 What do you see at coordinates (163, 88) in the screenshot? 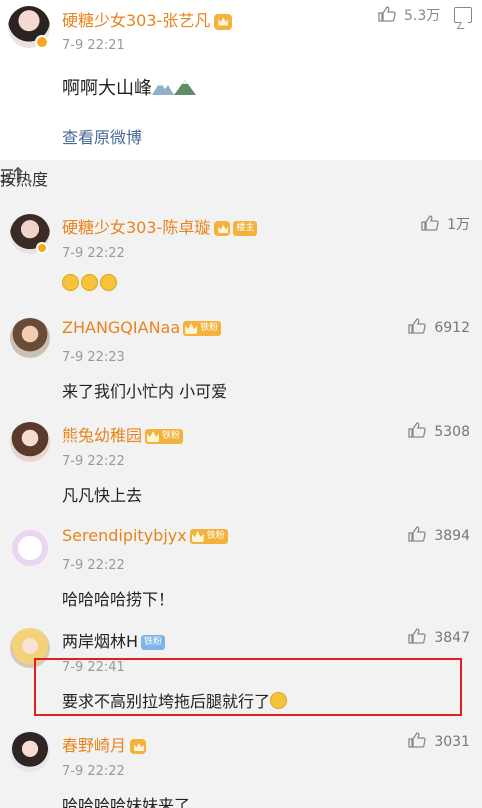
I see `snowy-mountain-emoji` at bounding box center [163, 88].